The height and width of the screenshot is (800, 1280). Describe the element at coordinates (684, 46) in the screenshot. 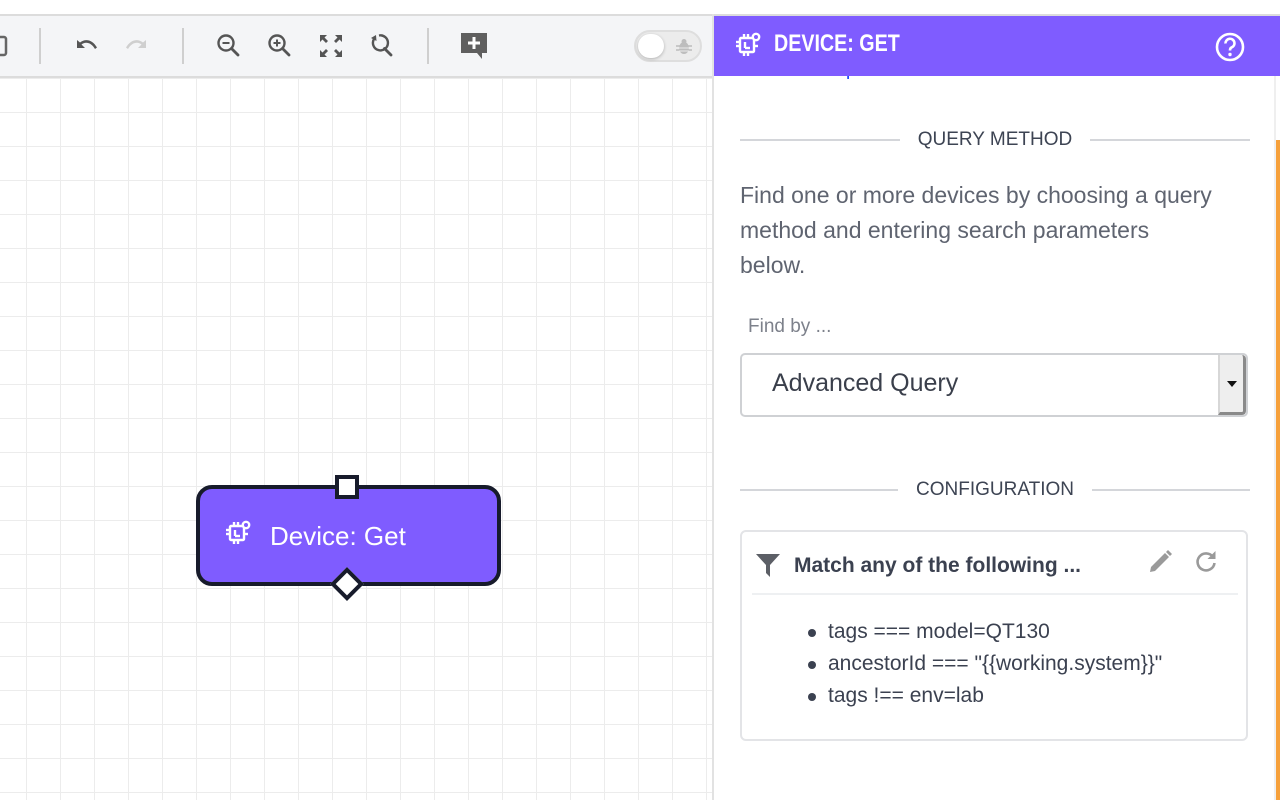

I see `bug-icon` at that location.